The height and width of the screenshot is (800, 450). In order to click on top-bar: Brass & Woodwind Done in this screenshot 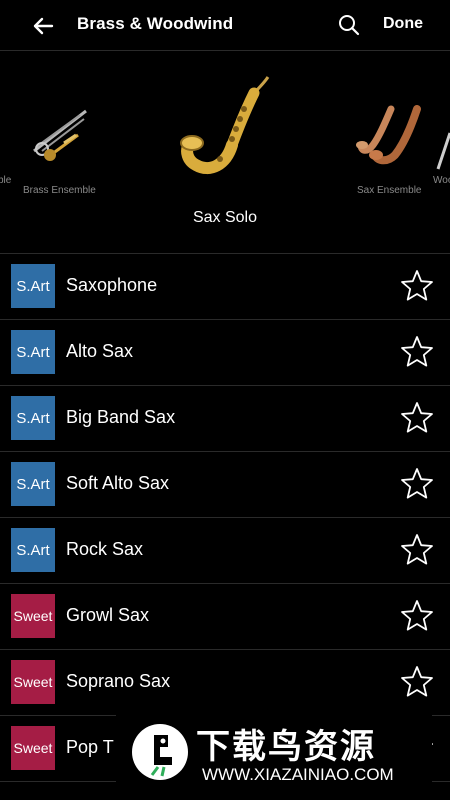, I will do `click(225, 25)`.